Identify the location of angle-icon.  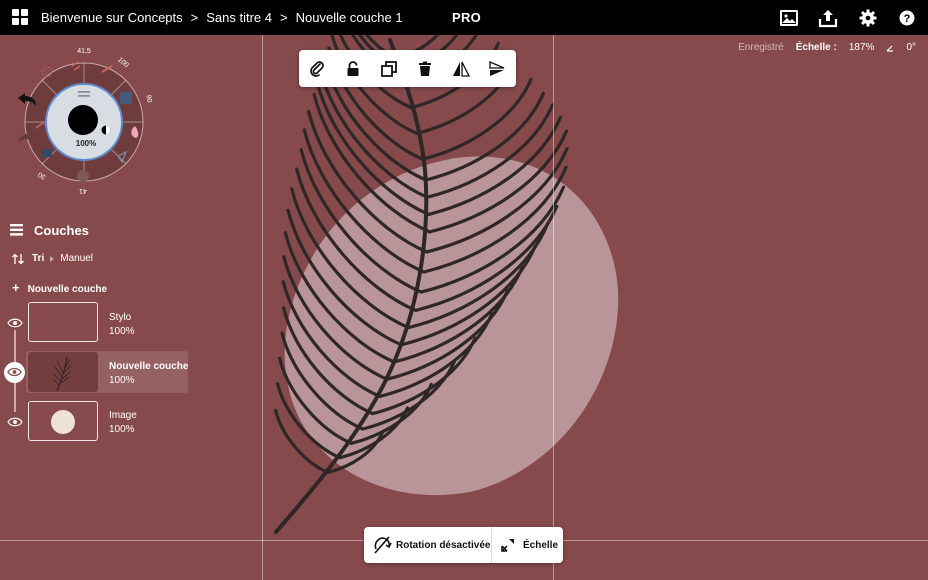
(890, 48).